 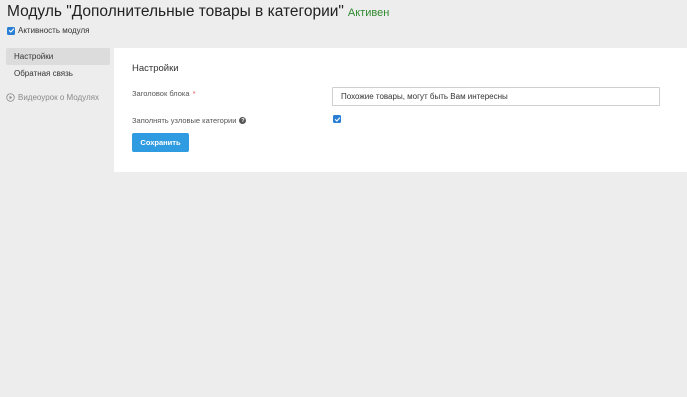 What do you see at coordinates (43, 73) in the screenshot?
I see `sidebar-item-label: Обратная связь` at bounding box center [43, 73].